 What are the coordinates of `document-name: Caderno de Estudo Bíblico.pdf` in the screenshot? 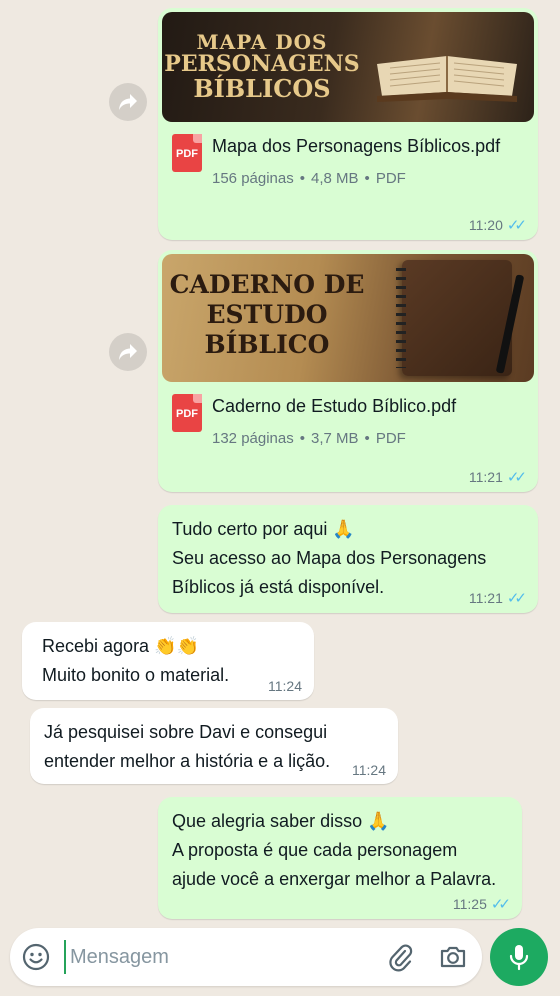 It's located at (334, 406).